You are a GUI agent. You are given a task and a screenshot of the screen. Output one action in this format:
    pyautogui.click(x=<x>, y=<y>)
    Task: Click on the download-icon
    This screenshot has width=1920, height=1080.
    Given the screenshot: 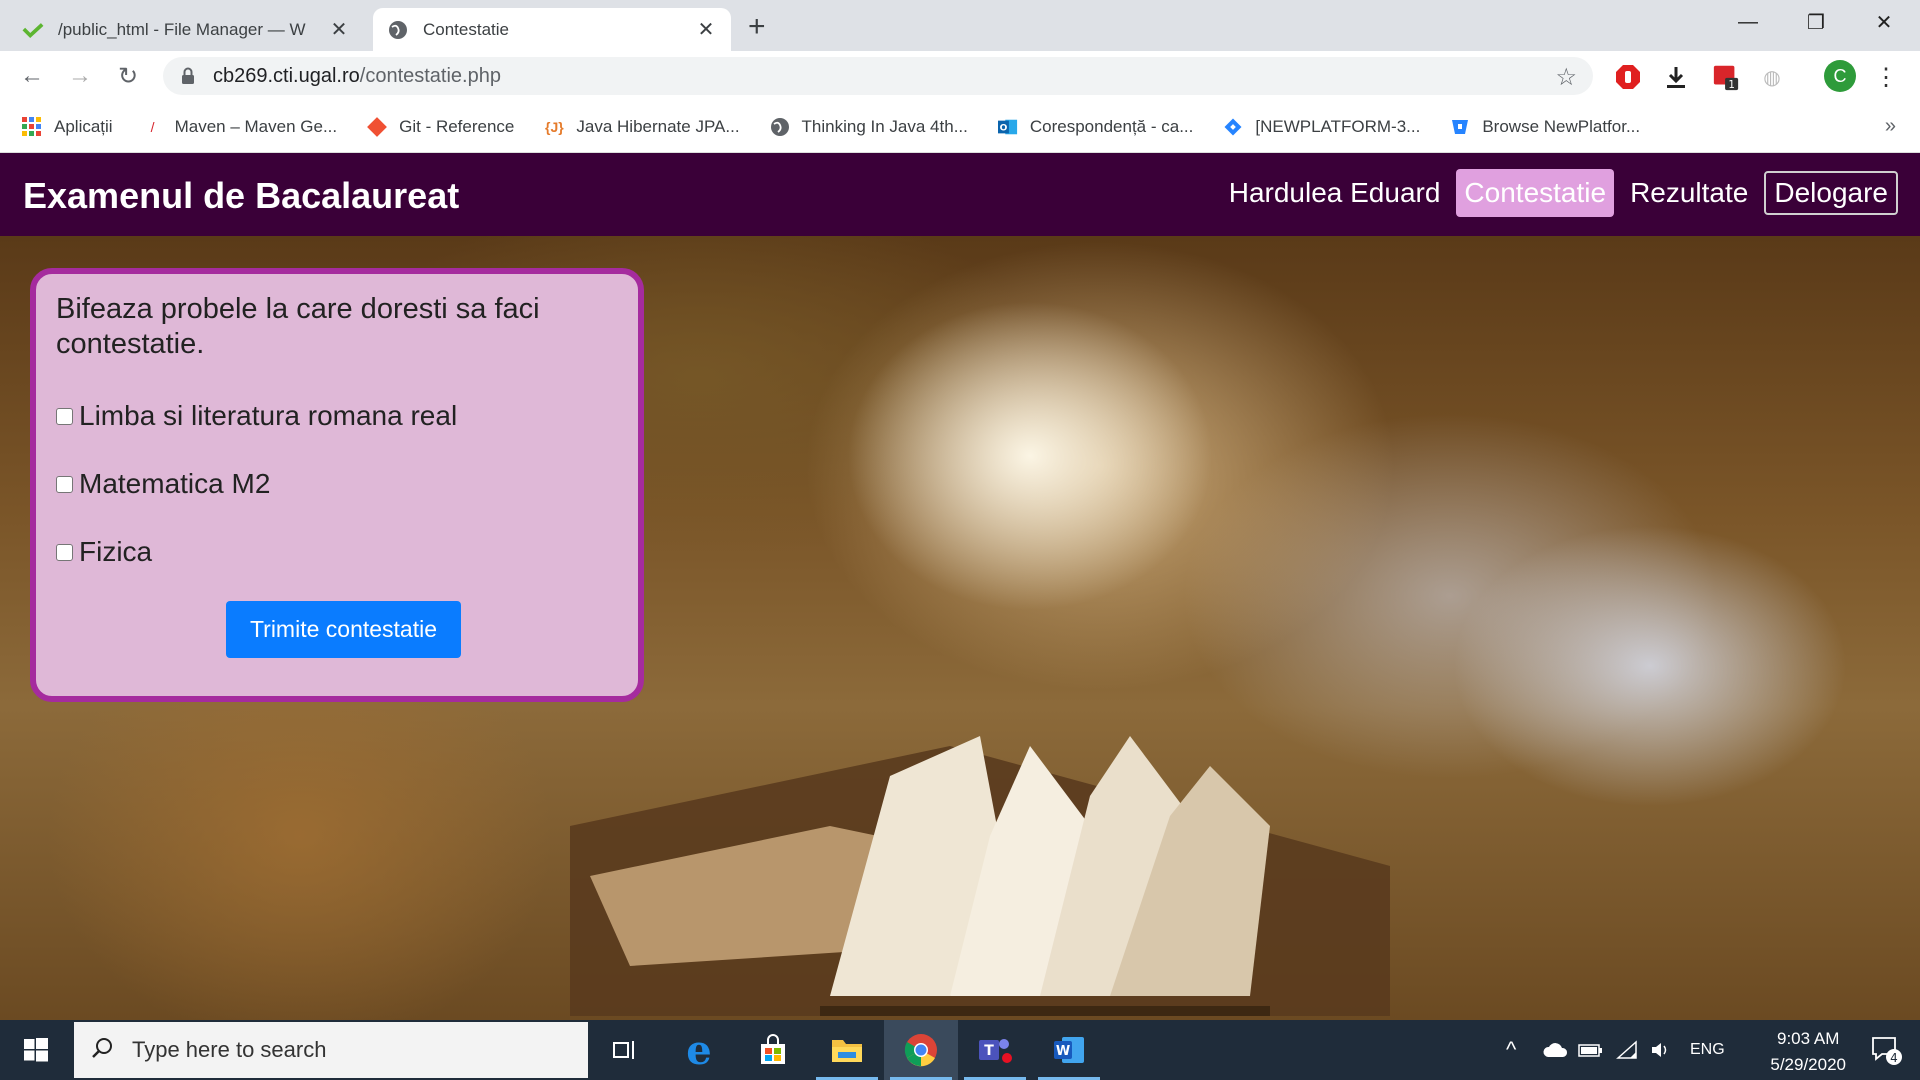 What is the action you would take?
    pyautogui.click(x=1676, y=77)
    